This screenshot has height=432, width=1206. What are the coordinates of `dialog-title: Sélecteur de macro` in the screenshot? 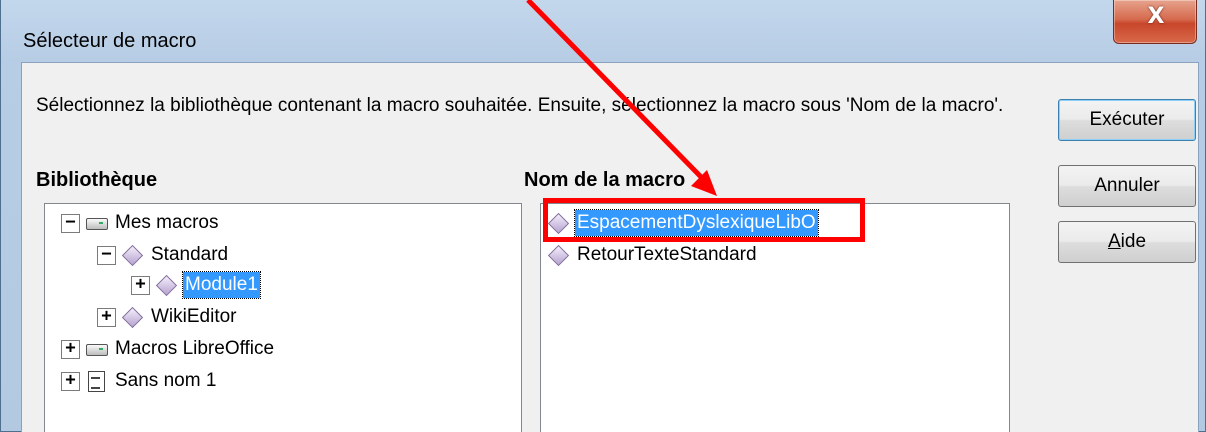 It's located at (110, 41).